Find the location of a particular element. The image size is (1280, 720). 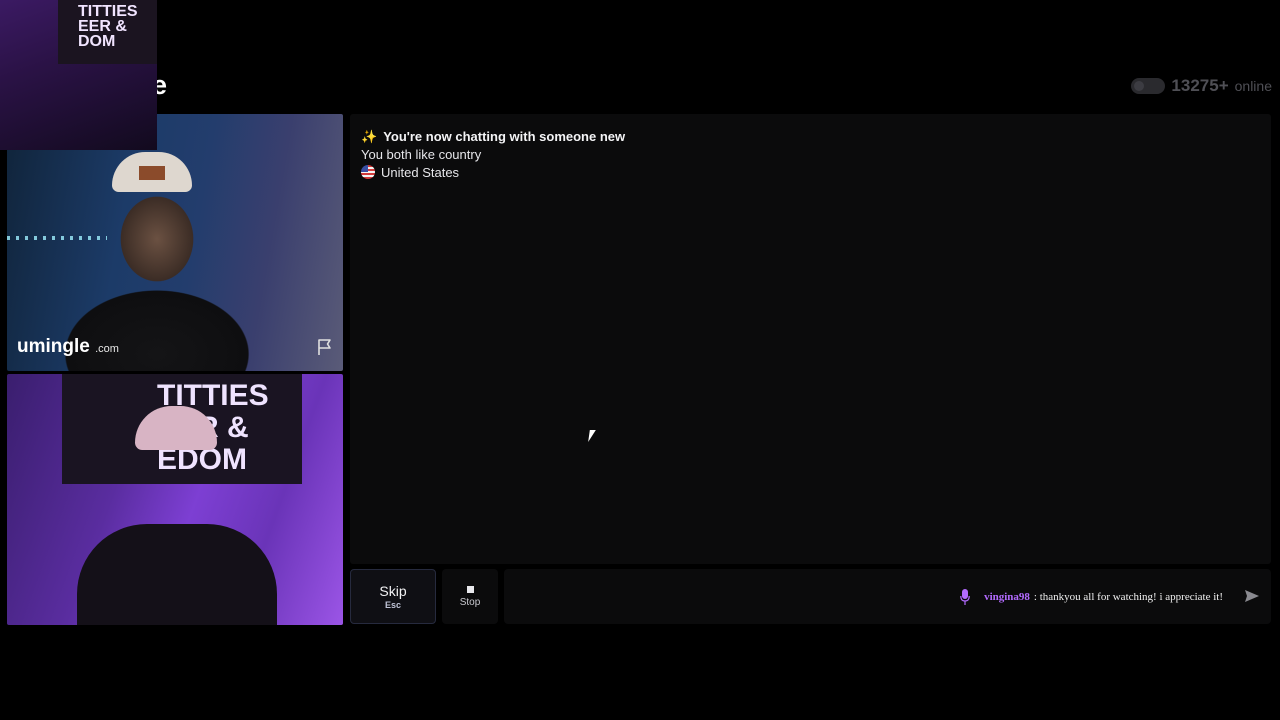

banner-text: TITTIES EER & DOM is located at coordinates (108, 26).